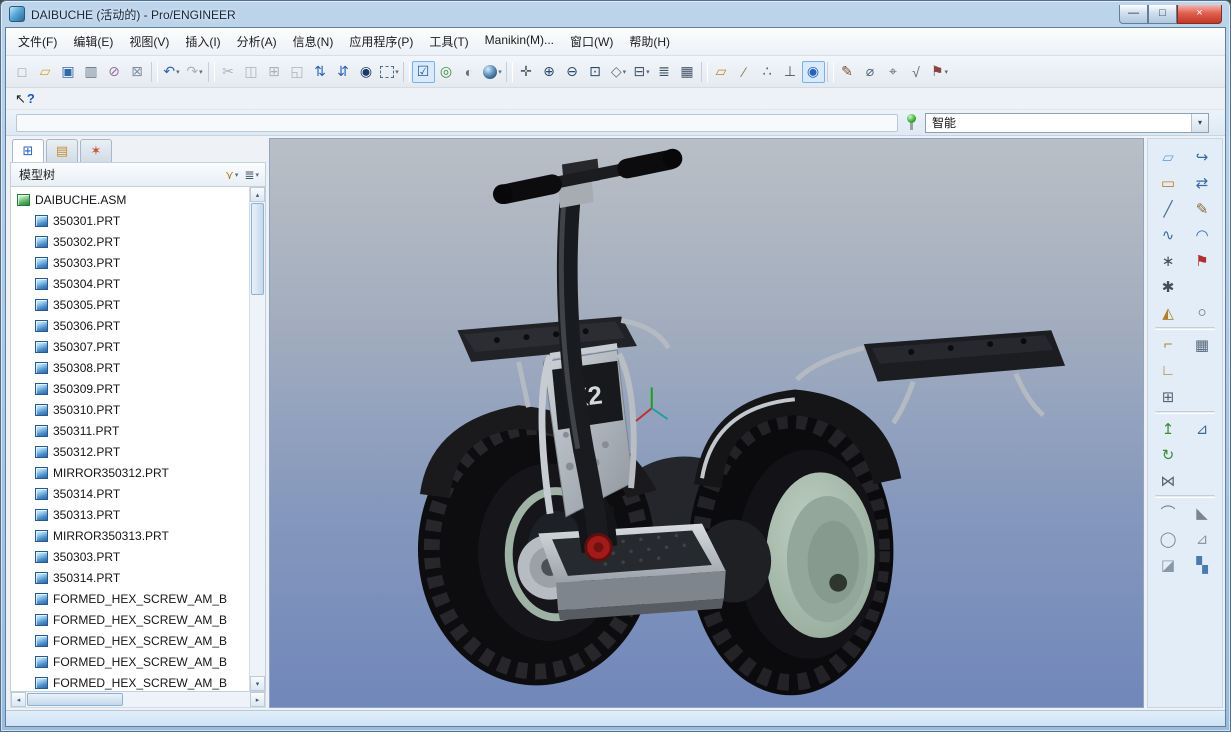 The height and width of the screenshot is (732, 1231). I want to click on saved-views-icon: ⊟ ▾, so click(641, 72).